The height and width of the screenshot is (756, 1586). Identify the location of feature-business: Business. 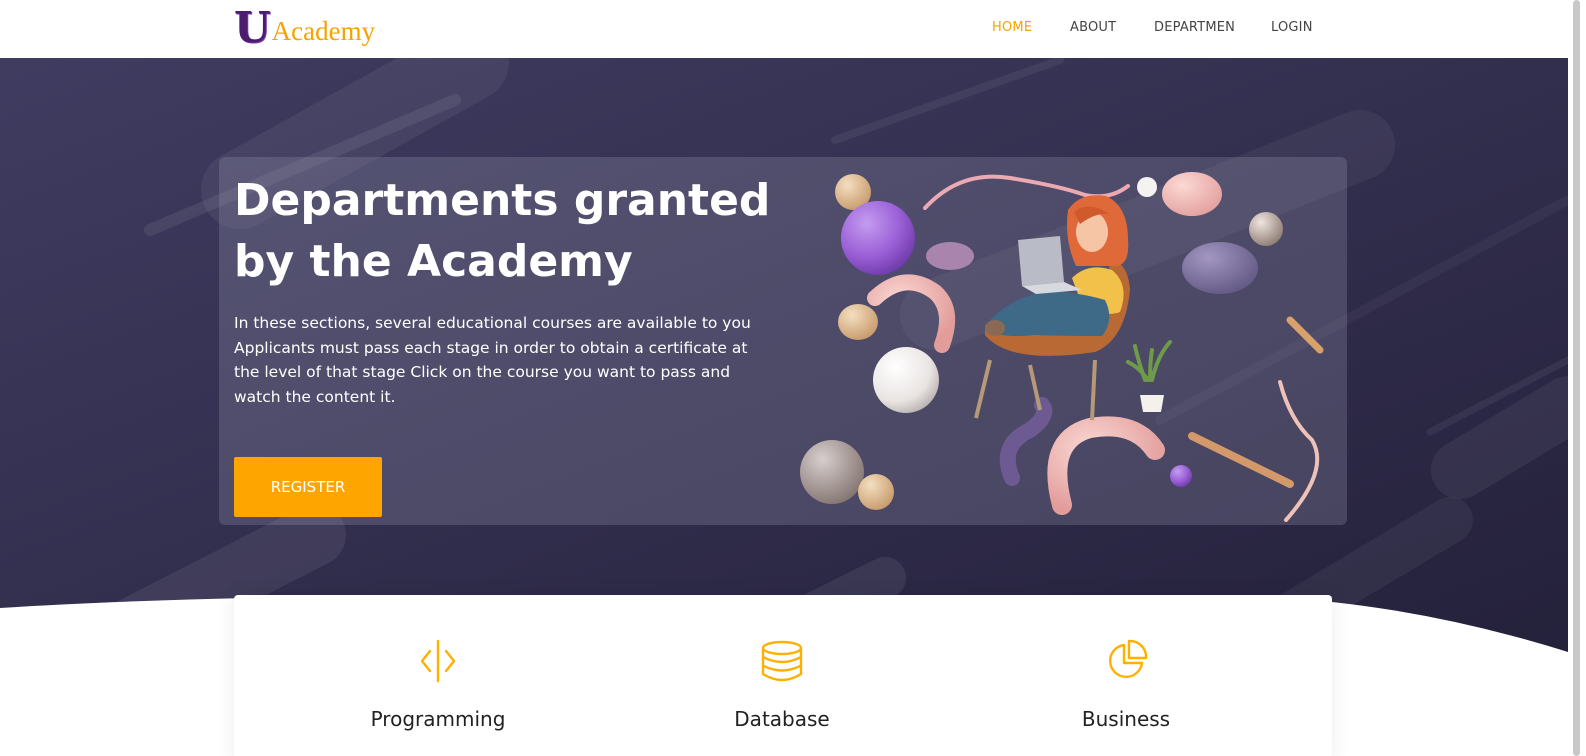
(1126, 675).